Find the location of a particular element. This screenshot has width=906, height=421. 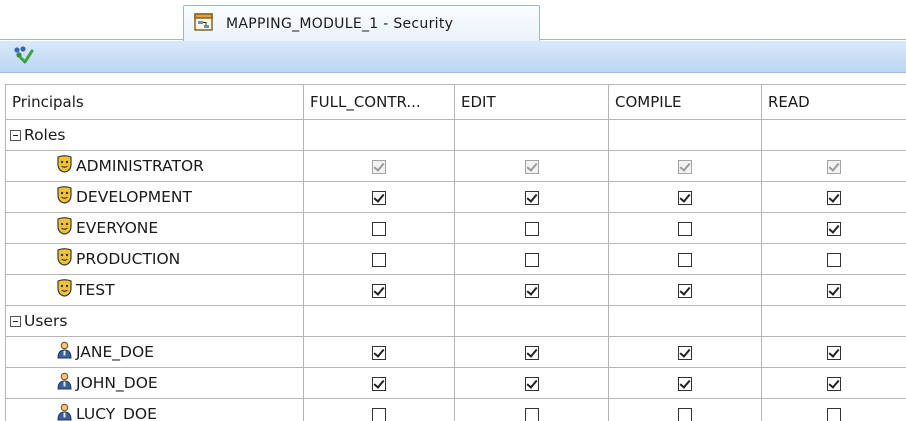

group-cell-users: Users is located at coordinates (154, 321).